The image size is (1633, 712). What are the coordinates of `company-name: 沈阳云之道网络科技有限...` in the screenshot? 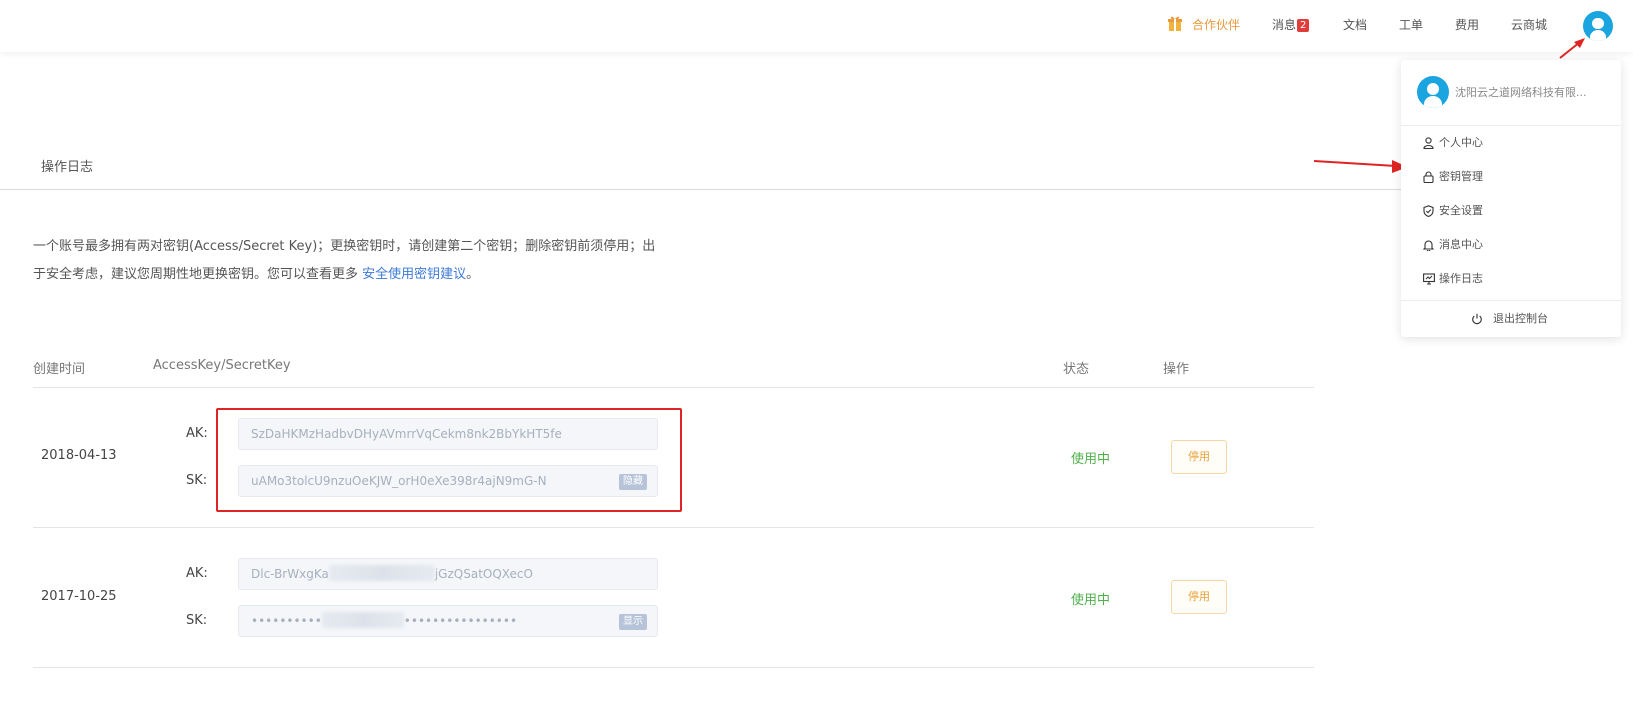 It's located at (1521, 92).